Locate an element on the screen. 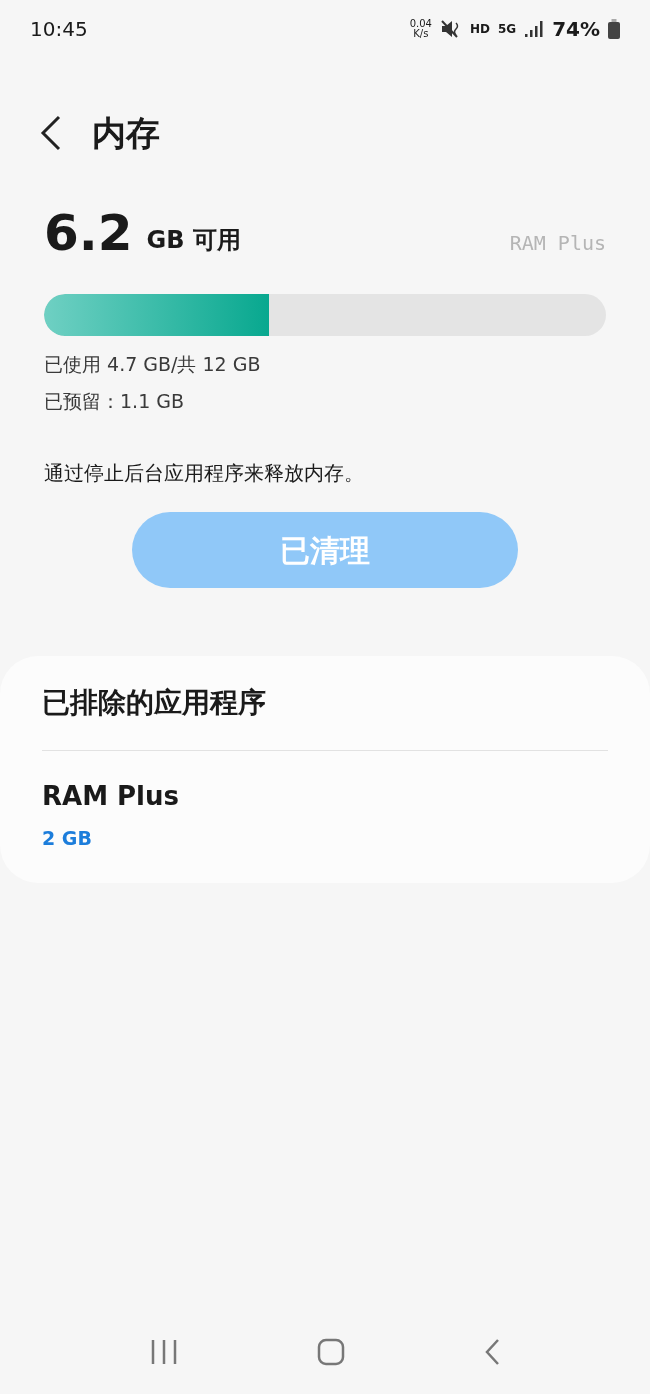 The height and width of the screenshot is (1394, 650). status-time: 10:45 is located at coordinates (59, 29).